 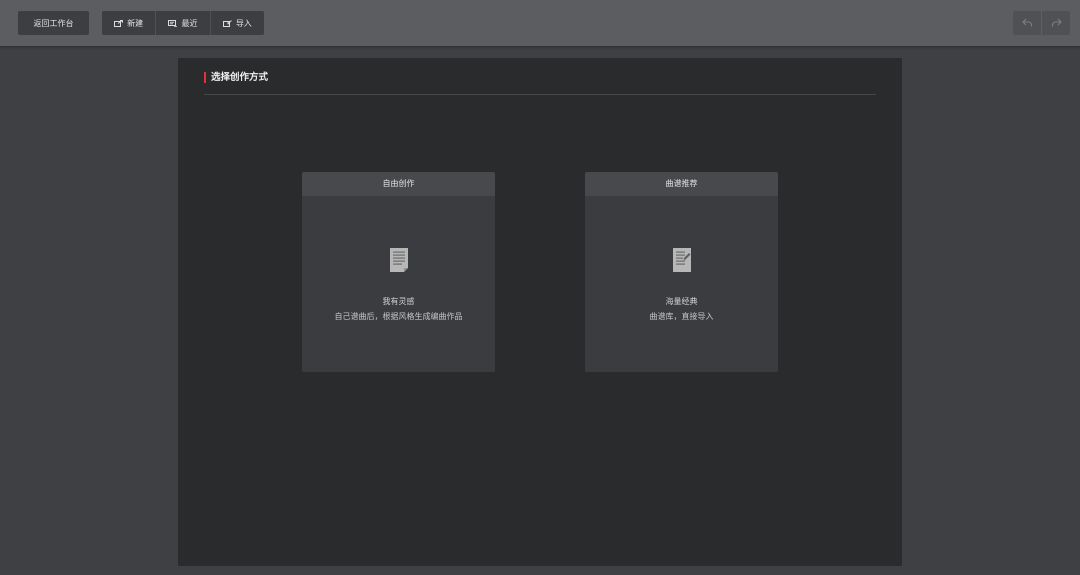 I want to click on top-toolbar: 返回工作台 新建 最近 导入, so click(x=540, y=23).